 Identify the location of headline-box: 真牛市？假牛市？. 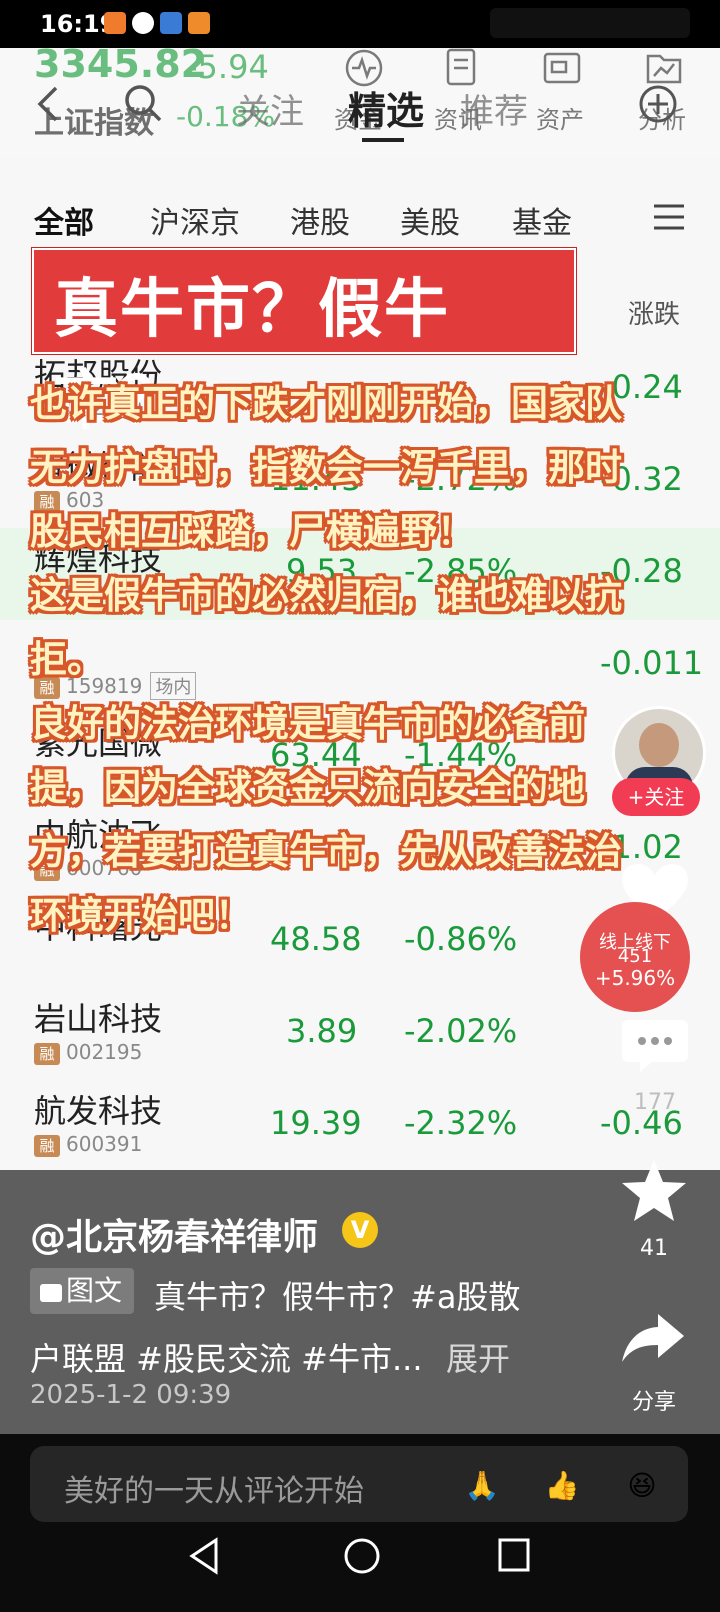
(304, 343).